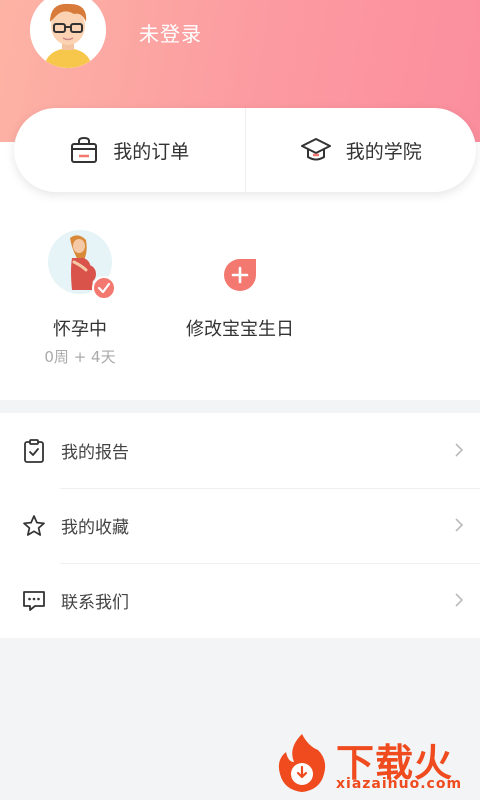  I want to click on add-icon, so click(240, 275).